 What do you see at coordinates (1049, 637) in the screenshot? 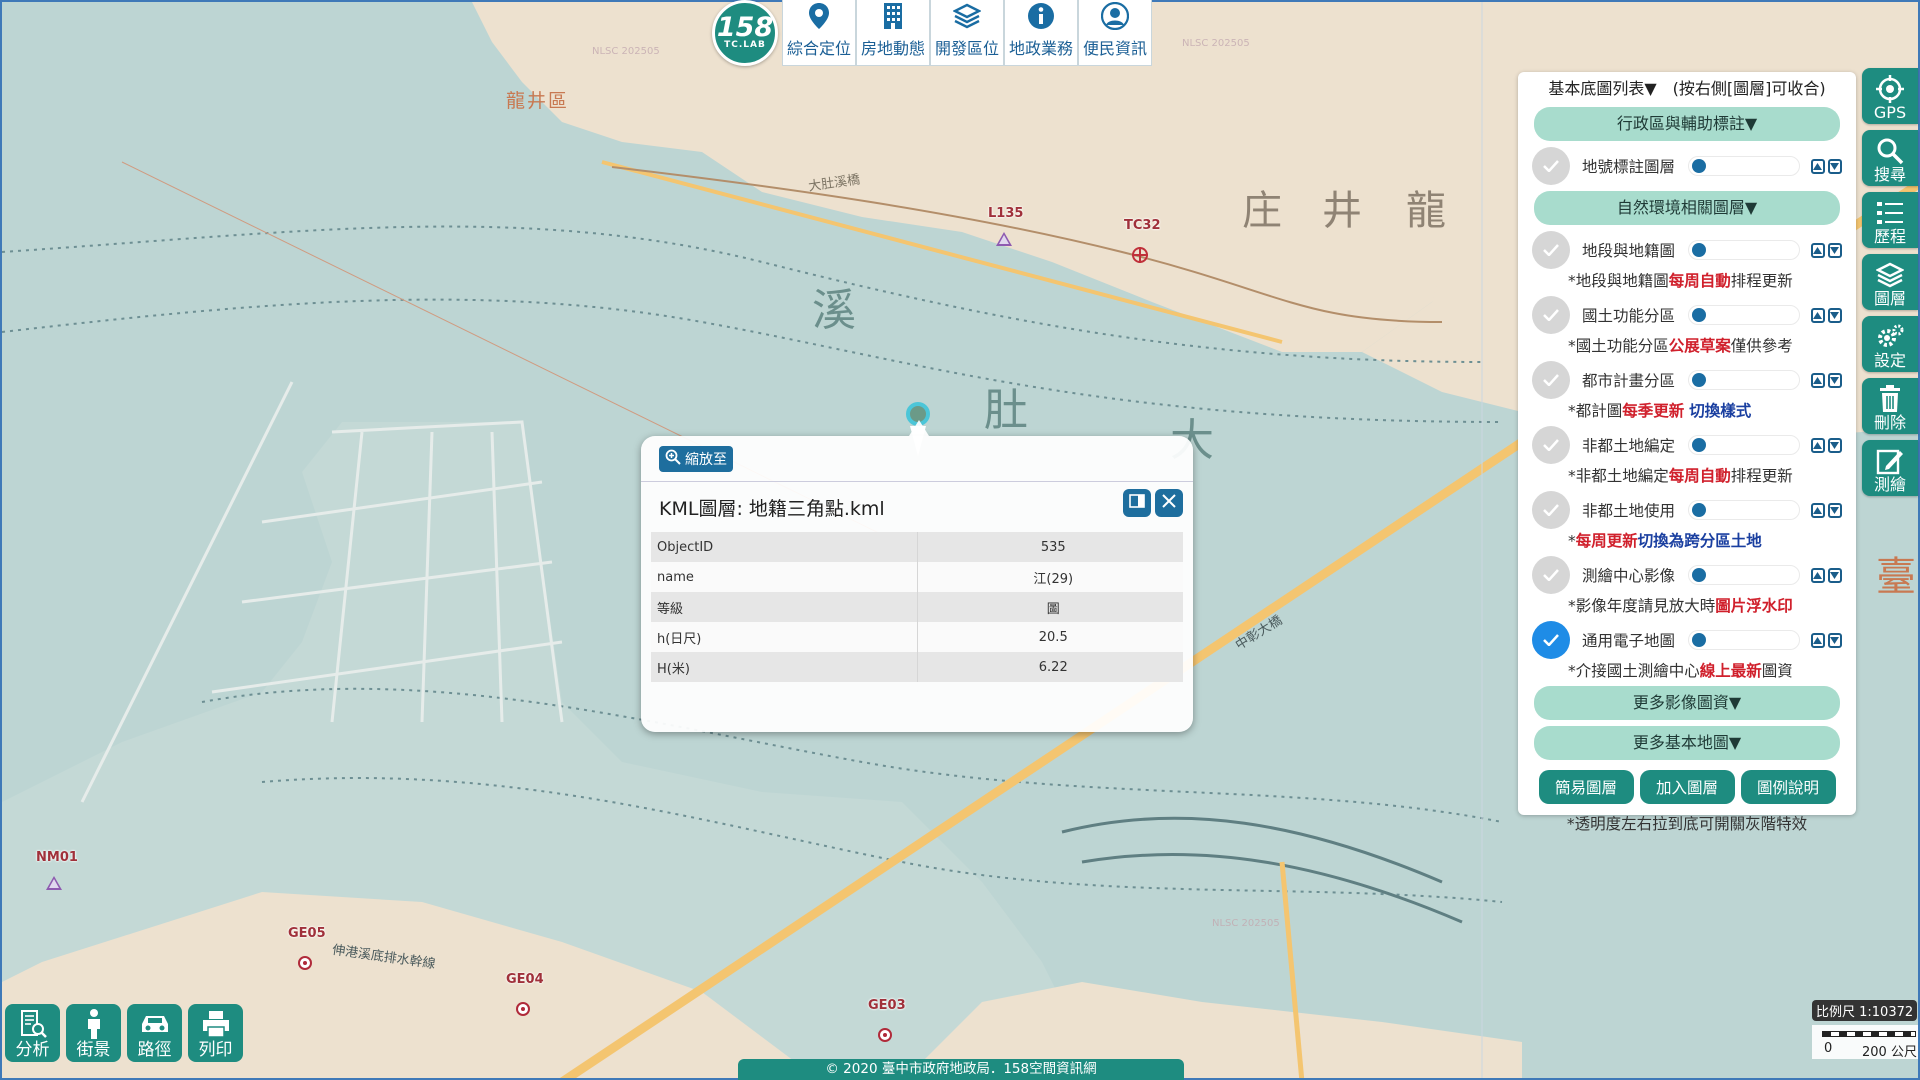
I see `attribute-value: 20.5` at bounding box center [1049, 637].